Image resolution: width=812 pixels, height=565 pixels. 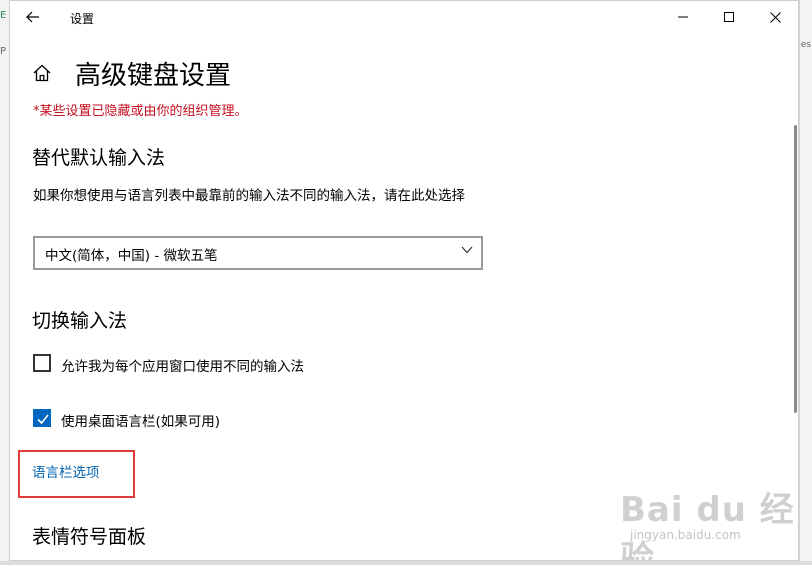 I want to click on language-bar-options-link: 语言栏选项, so click(x=66, y=471).